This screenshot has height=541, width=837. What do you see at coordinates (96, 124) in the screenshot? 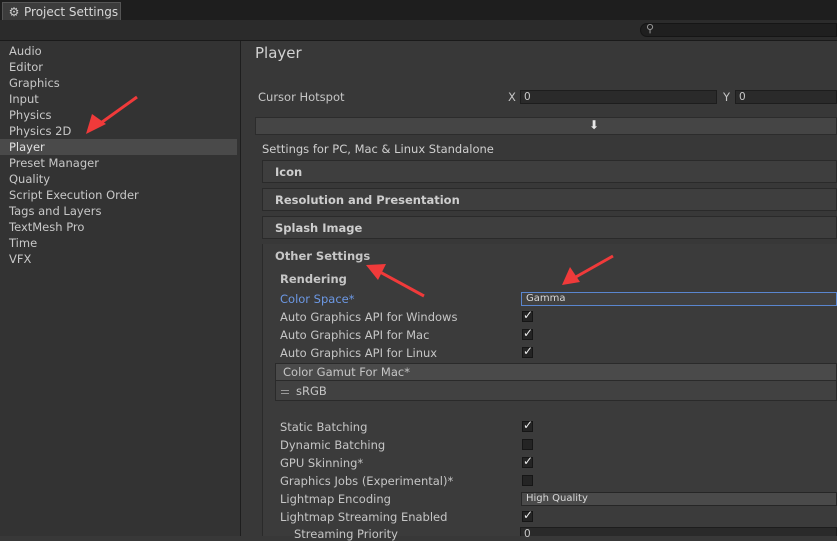
I see `arrow-to-player-head` at bounding box center [96, 124].